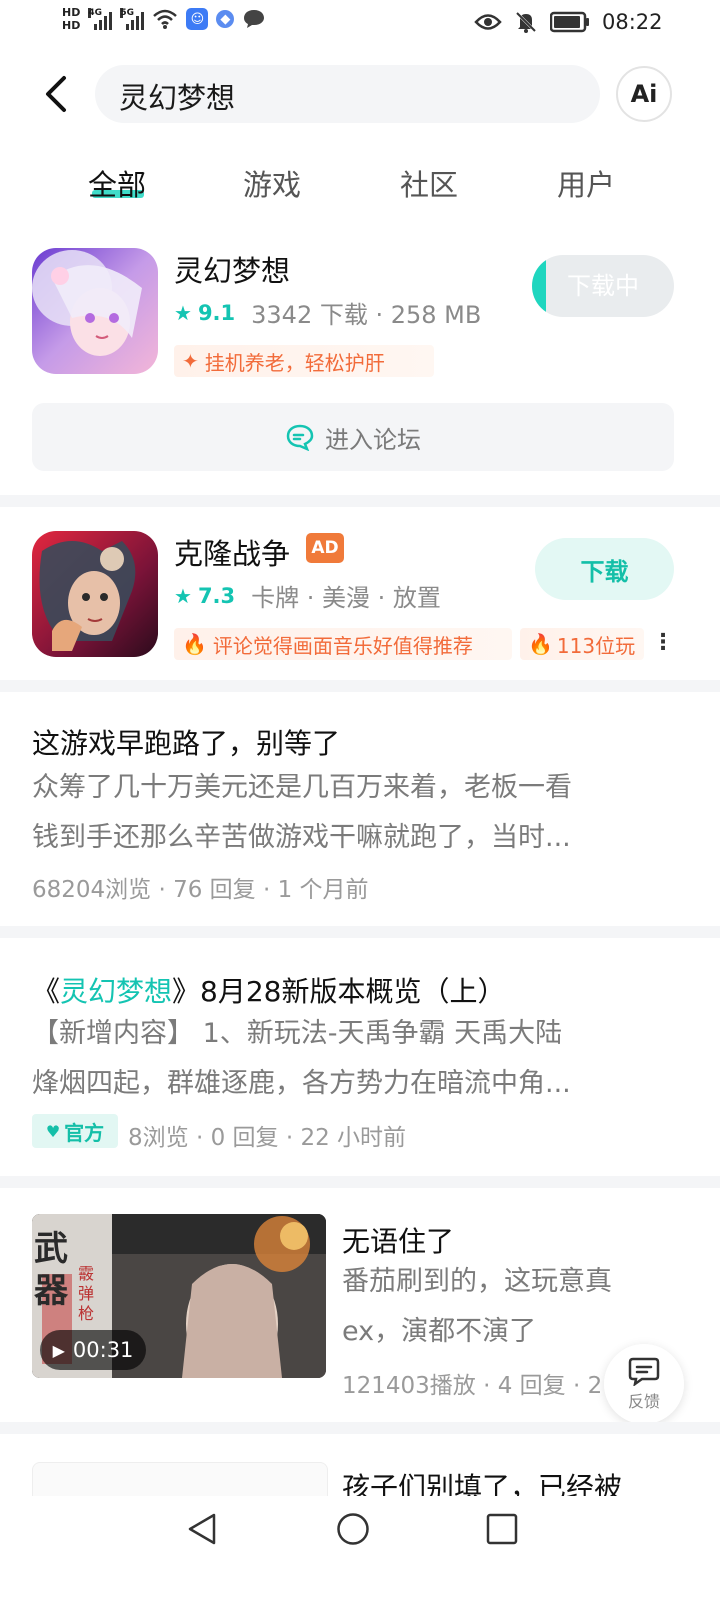 The width and height of the screenshot is (720, 1600). What do you see at coordinates (644, 1371) in the screenshot?
I see `feedback-icon` at bounding box center [644, 1371].